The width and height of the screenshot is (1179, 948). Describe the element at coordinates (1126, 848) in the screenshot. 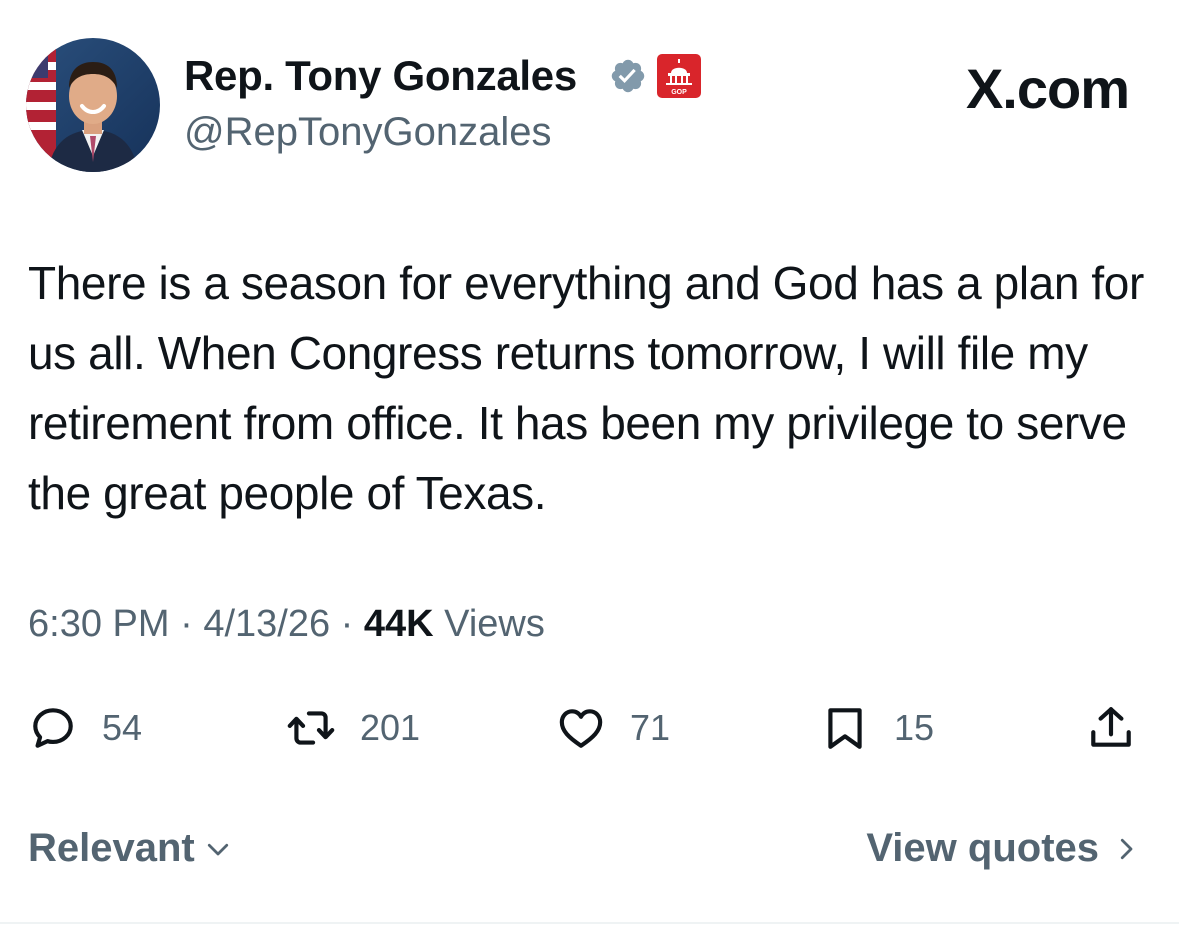

I see `chevron-right-icon` at that location.